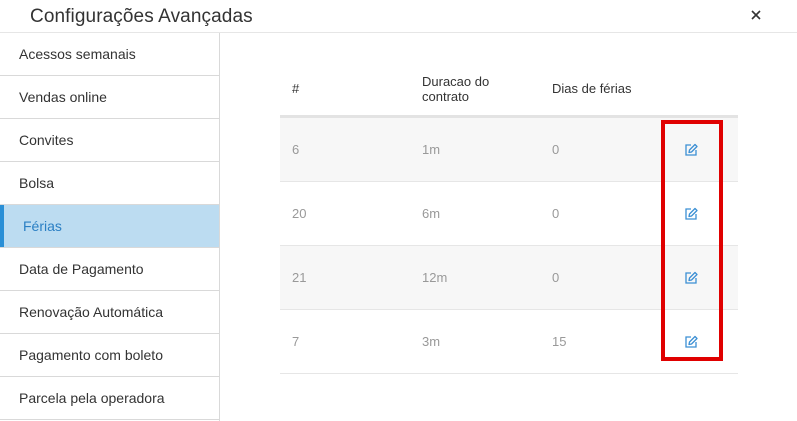  I want to click on close-icon, so click(756, 15).